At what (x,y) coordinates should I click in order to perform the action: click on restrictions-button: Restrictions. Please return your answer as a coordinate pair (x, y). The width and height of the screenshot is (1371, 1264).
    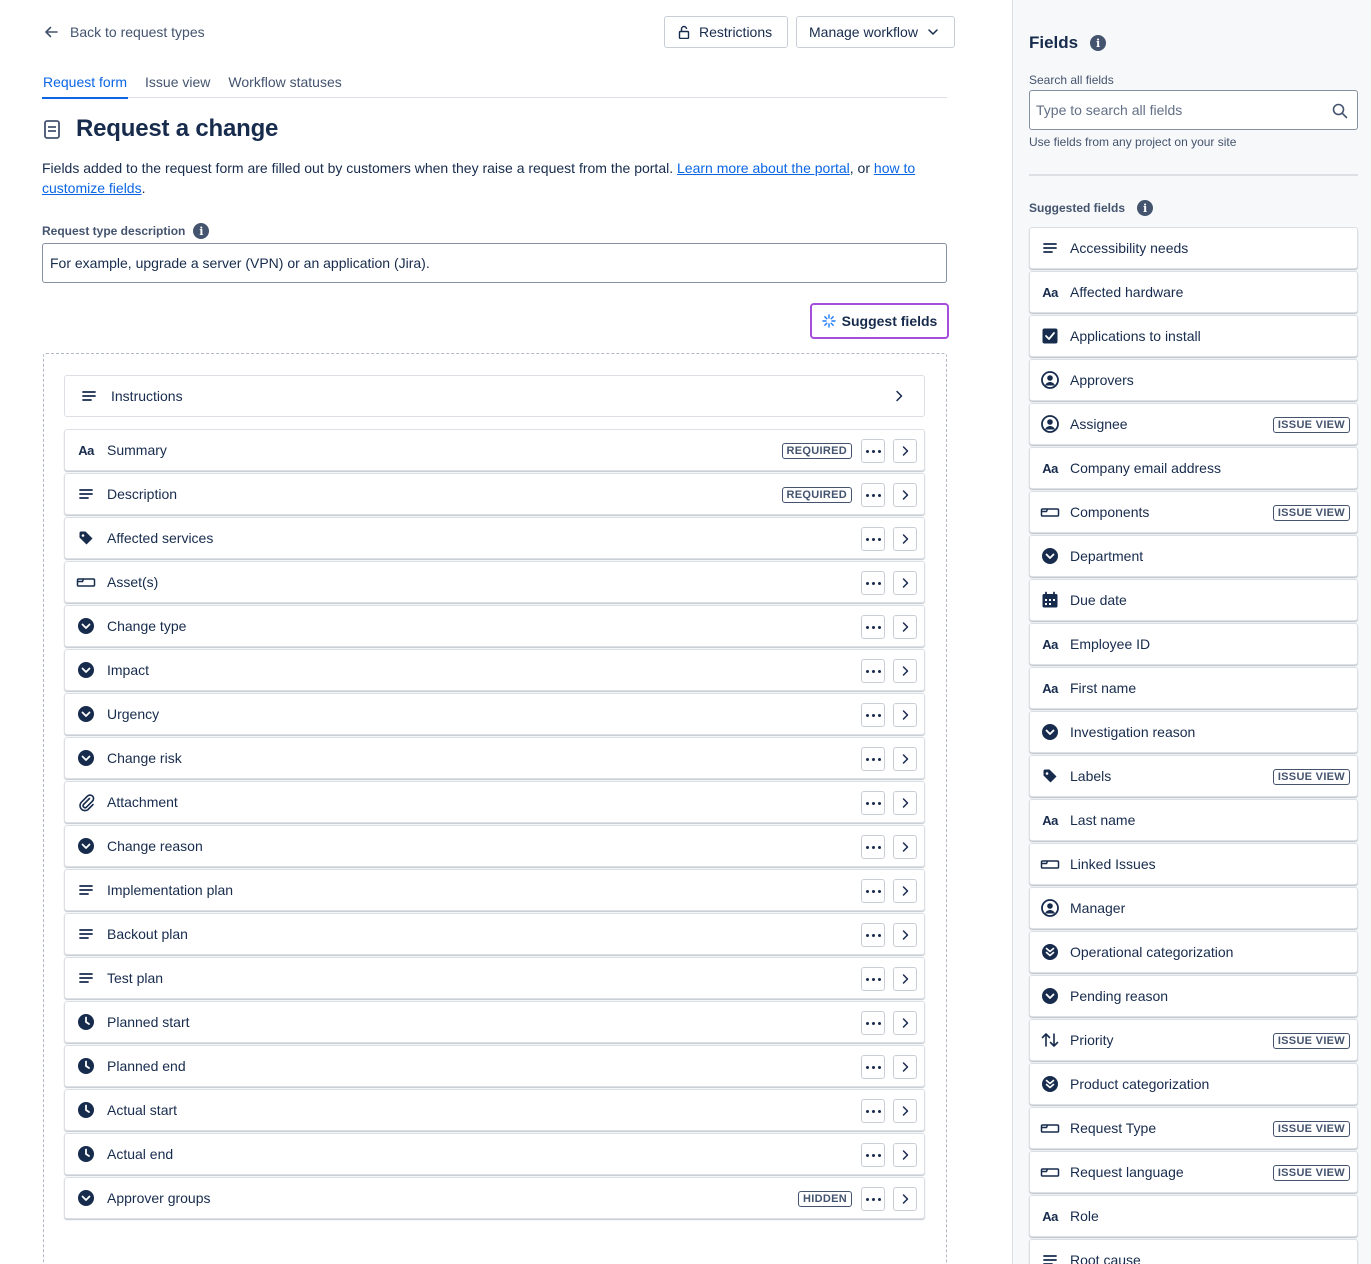
    Looking at the image, I should click on (726, 32).